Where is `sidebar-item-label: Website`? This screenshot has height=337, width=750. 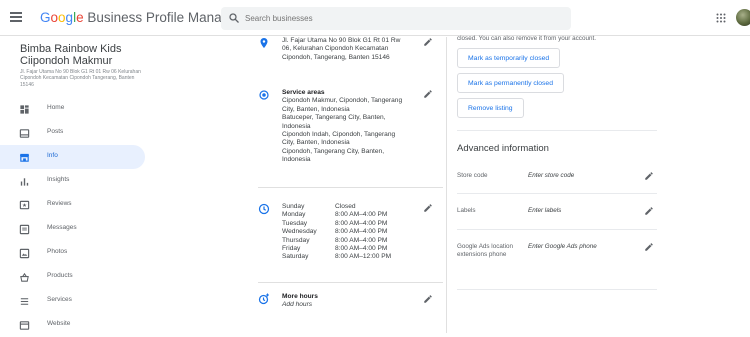
sidebar-item-label: Website is located at coordinates (59, 323).